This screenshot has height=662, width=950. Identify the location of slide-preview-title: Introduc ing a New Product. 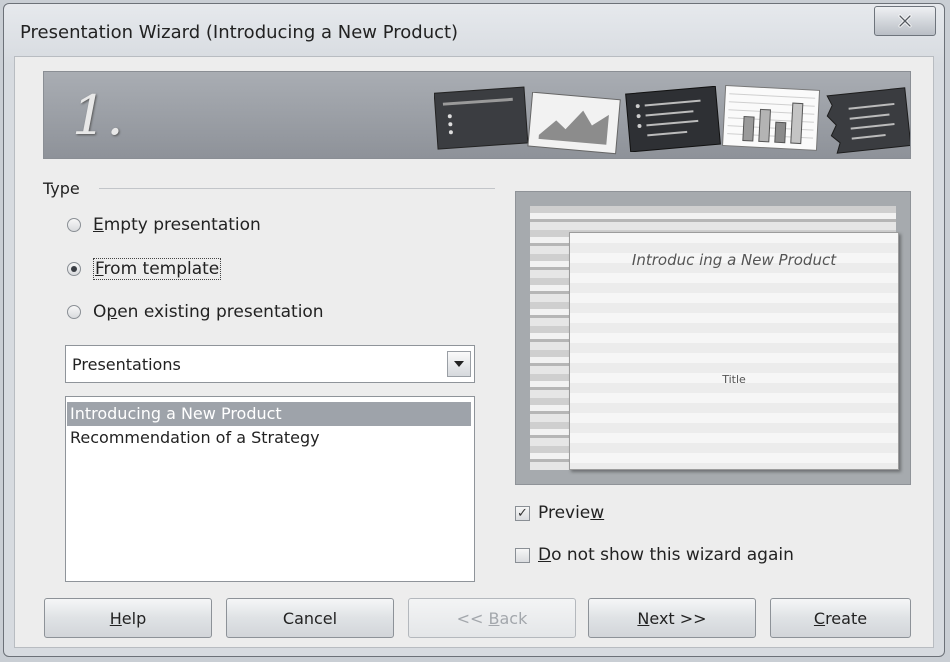
(734, 260).